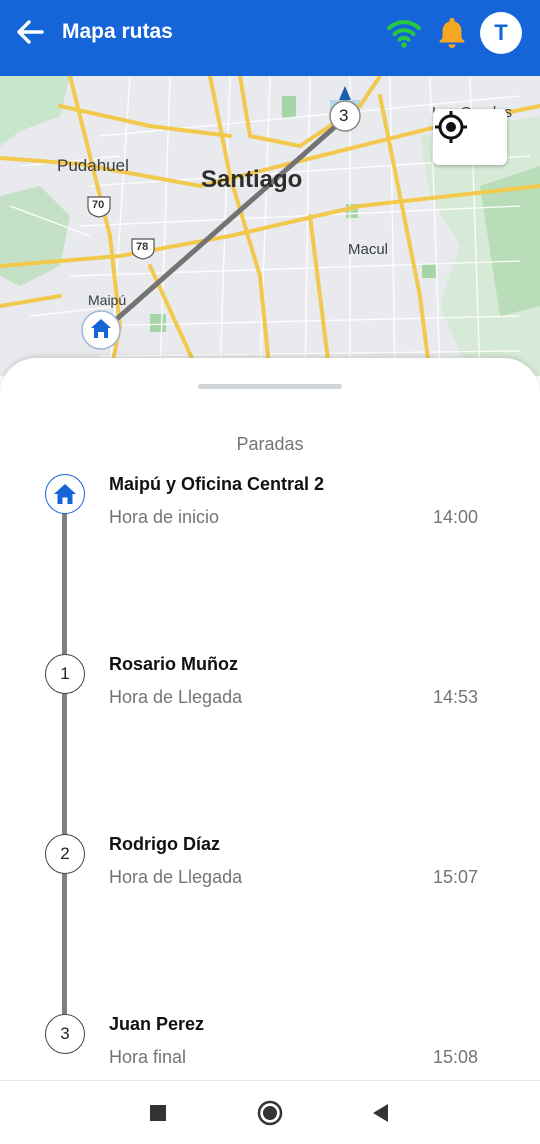 The image size is (540, 1144). Describe the element at coordinates (173, 664) in the screenshot. I see `stop-name: Rosario Muñoz` at that location.